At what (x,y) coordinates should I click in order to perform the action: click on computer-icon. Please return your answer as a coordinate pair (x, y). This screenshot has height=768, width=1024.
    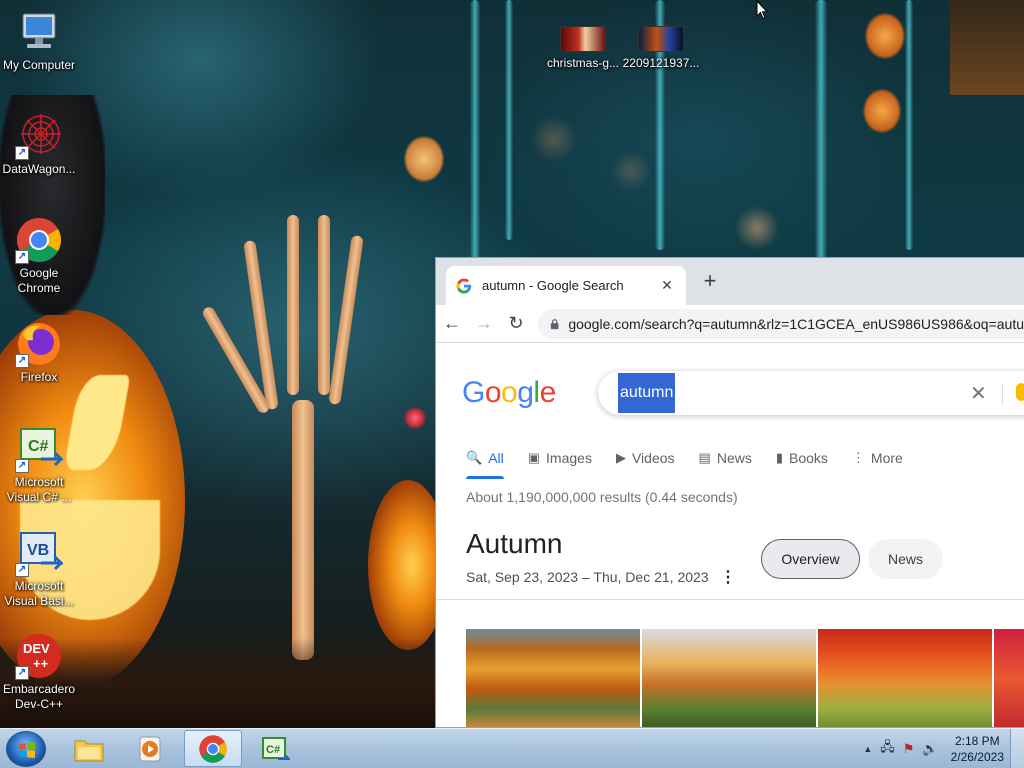
    Looking at the image, I should click on (39, 32).